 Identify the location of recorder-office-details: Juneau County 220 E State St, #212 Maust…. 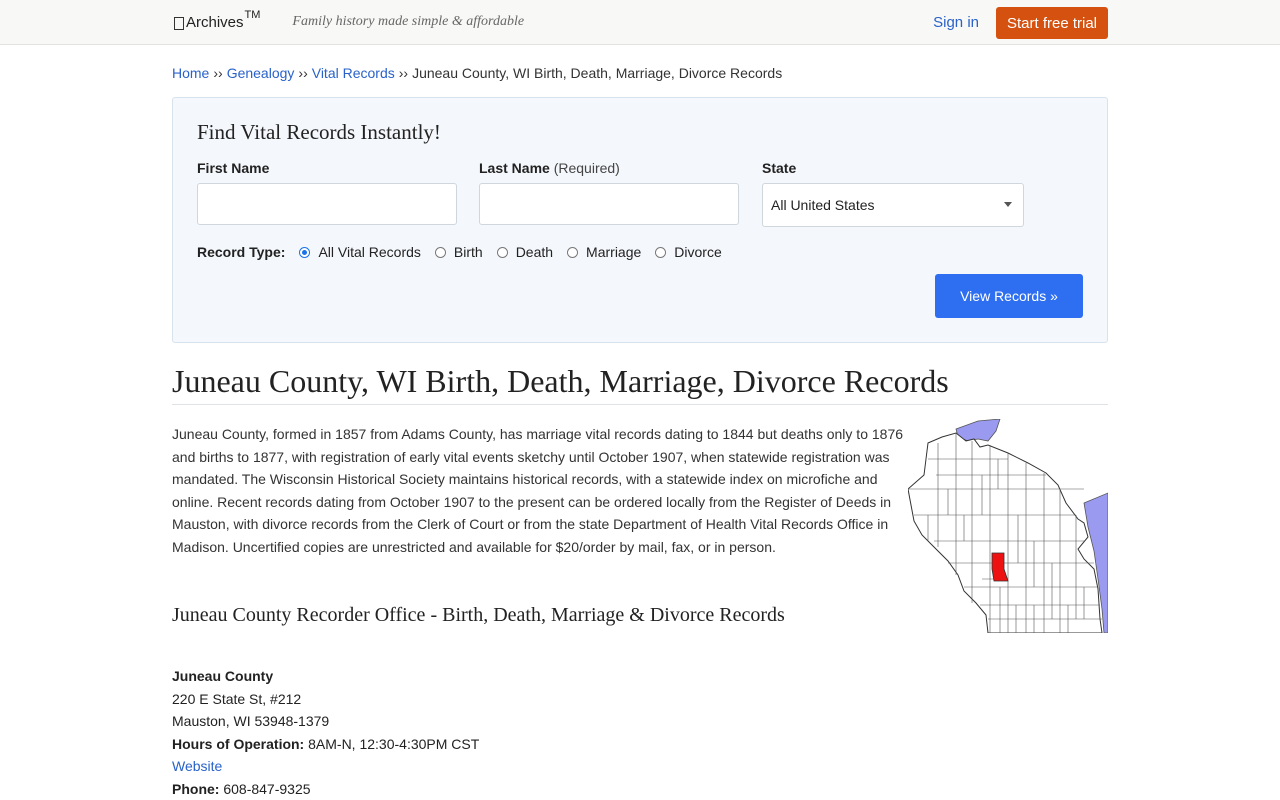
(640, 732).